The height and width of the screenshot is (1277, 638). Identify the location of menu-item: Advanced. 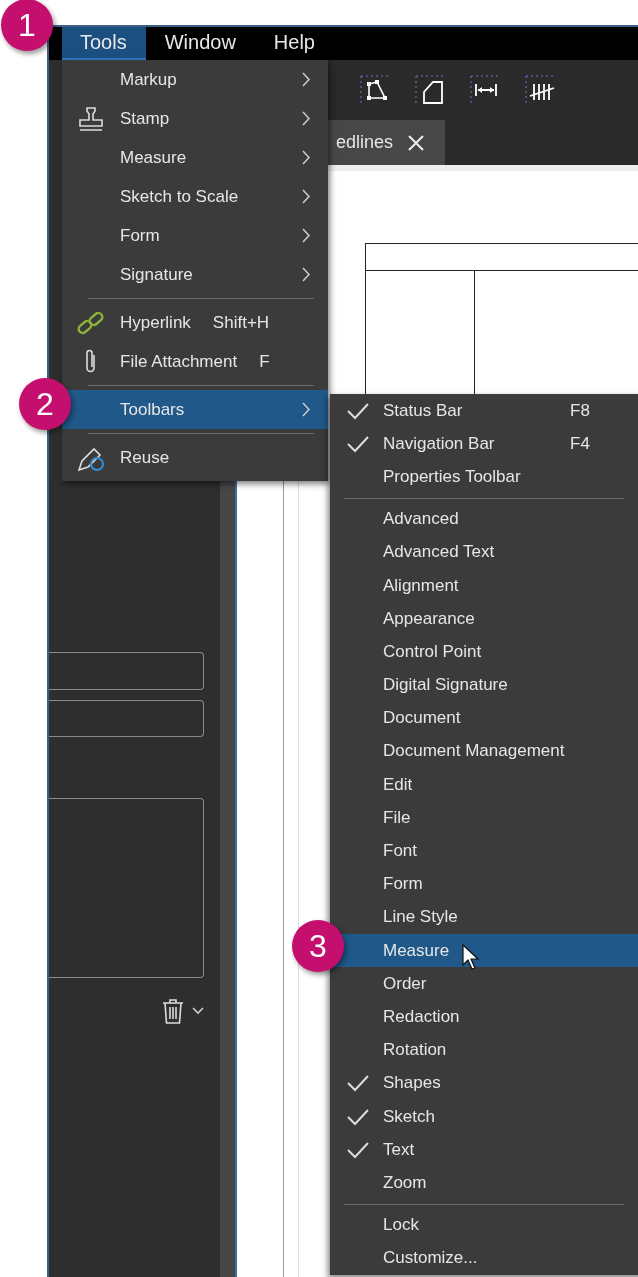
(484, 519).